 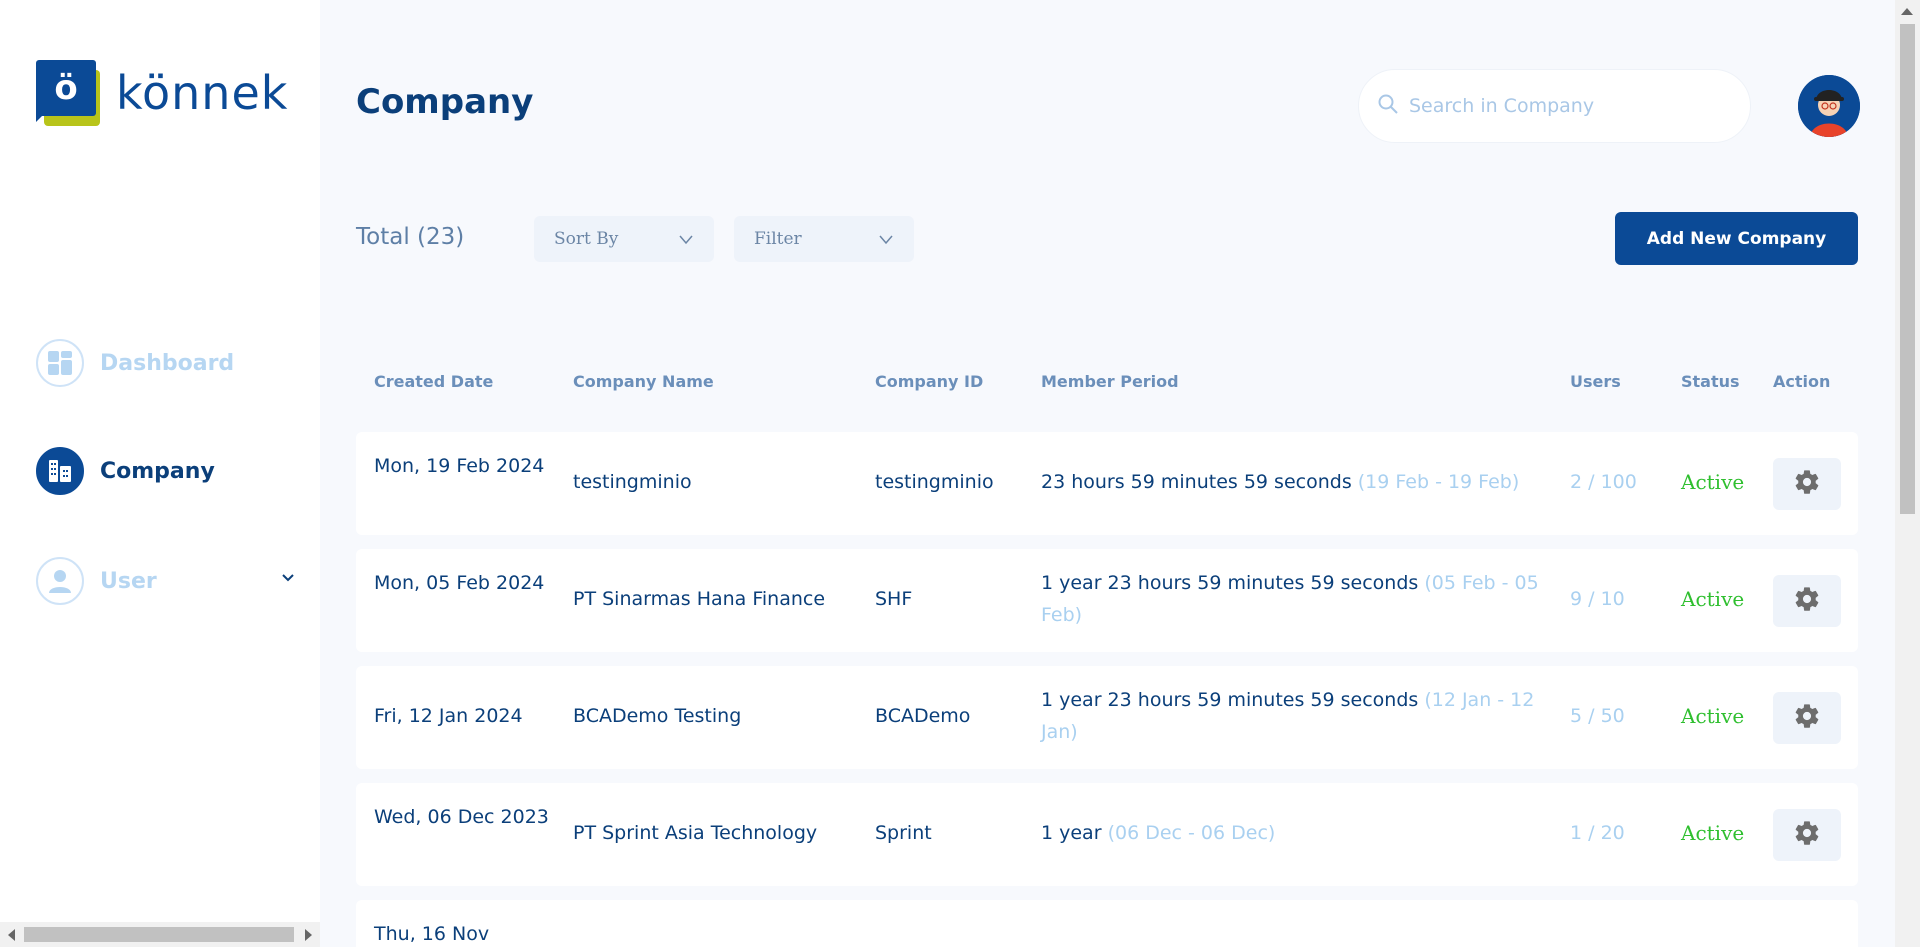 What do you see at coordinates (643, 381) in the screenshot?
I see `column-header-company-name: Company Name` at bounding box center [643, 381].